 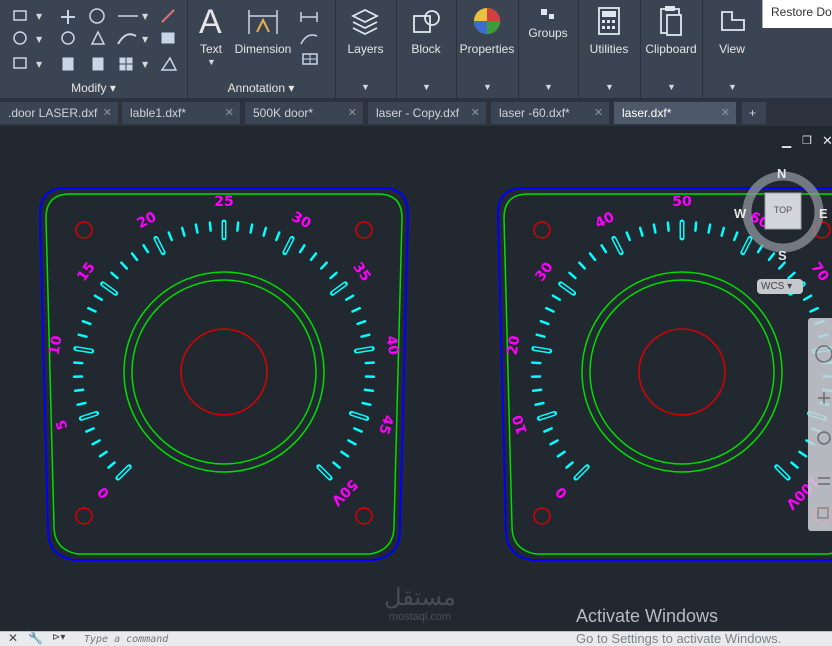 I want to click on dial-label: 15, so click(x=86, y=271).